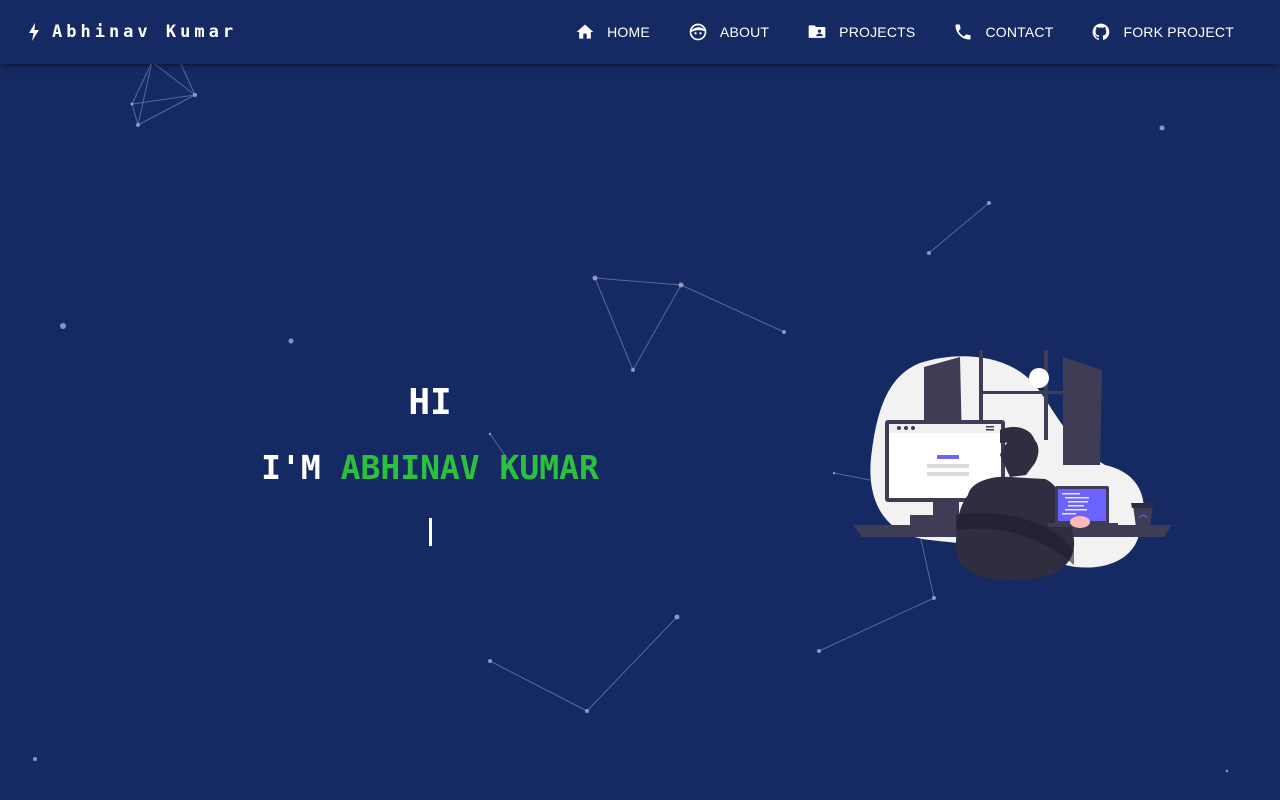 The height and width of the screenshot is (800, 1280). Describe the element at coordinates (1012, 465) in the screenshot. I see `developer-illustration` at that location.